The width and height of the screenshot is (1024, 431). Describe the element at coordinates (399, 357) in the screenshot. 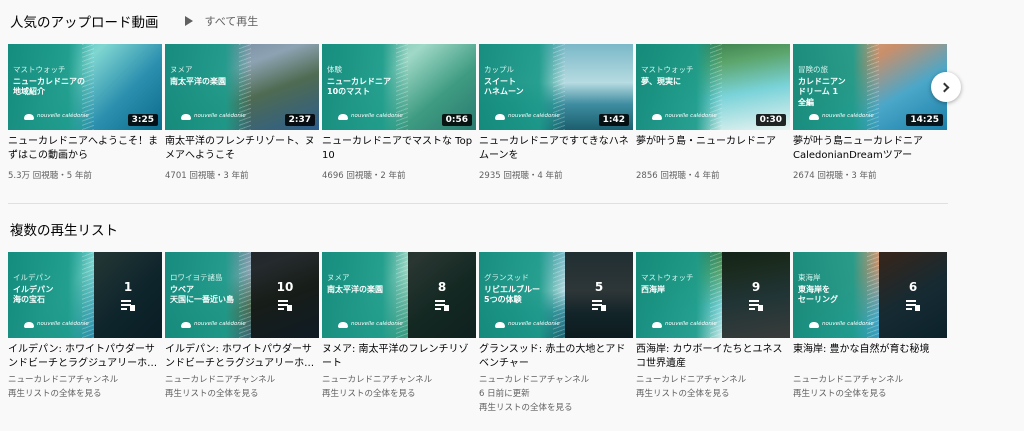

I see `playlist-title: ヌメア: 南太平洋のフレンチリゾート` at that location.